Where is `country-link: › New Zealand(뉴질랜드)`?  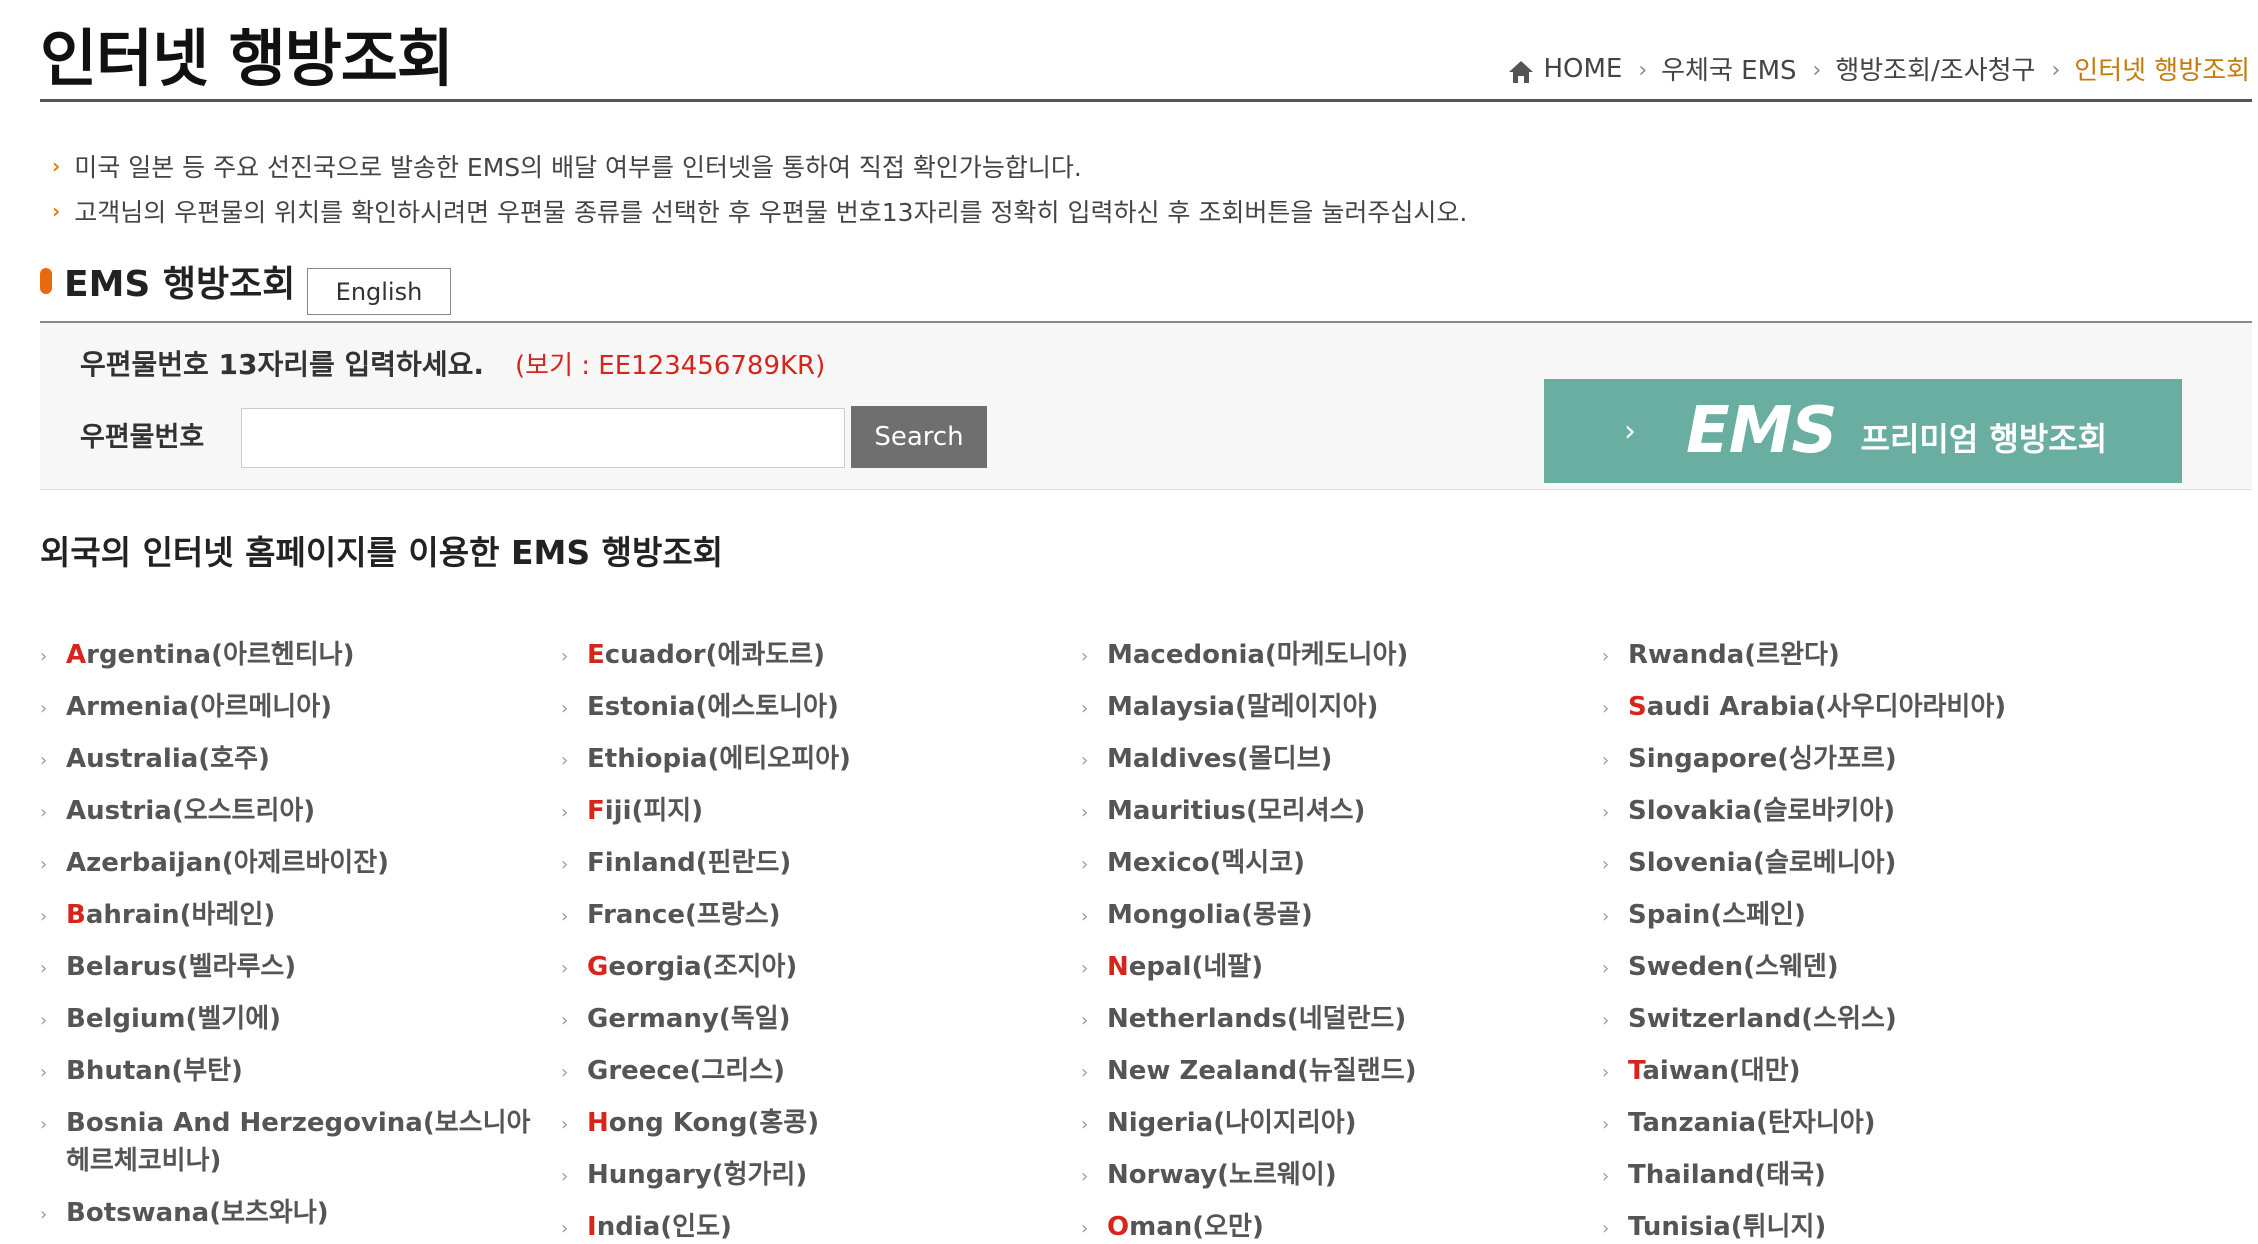 country-link: › New Zealand(뉴질랜드) is located at coordinates (1331, 1071).